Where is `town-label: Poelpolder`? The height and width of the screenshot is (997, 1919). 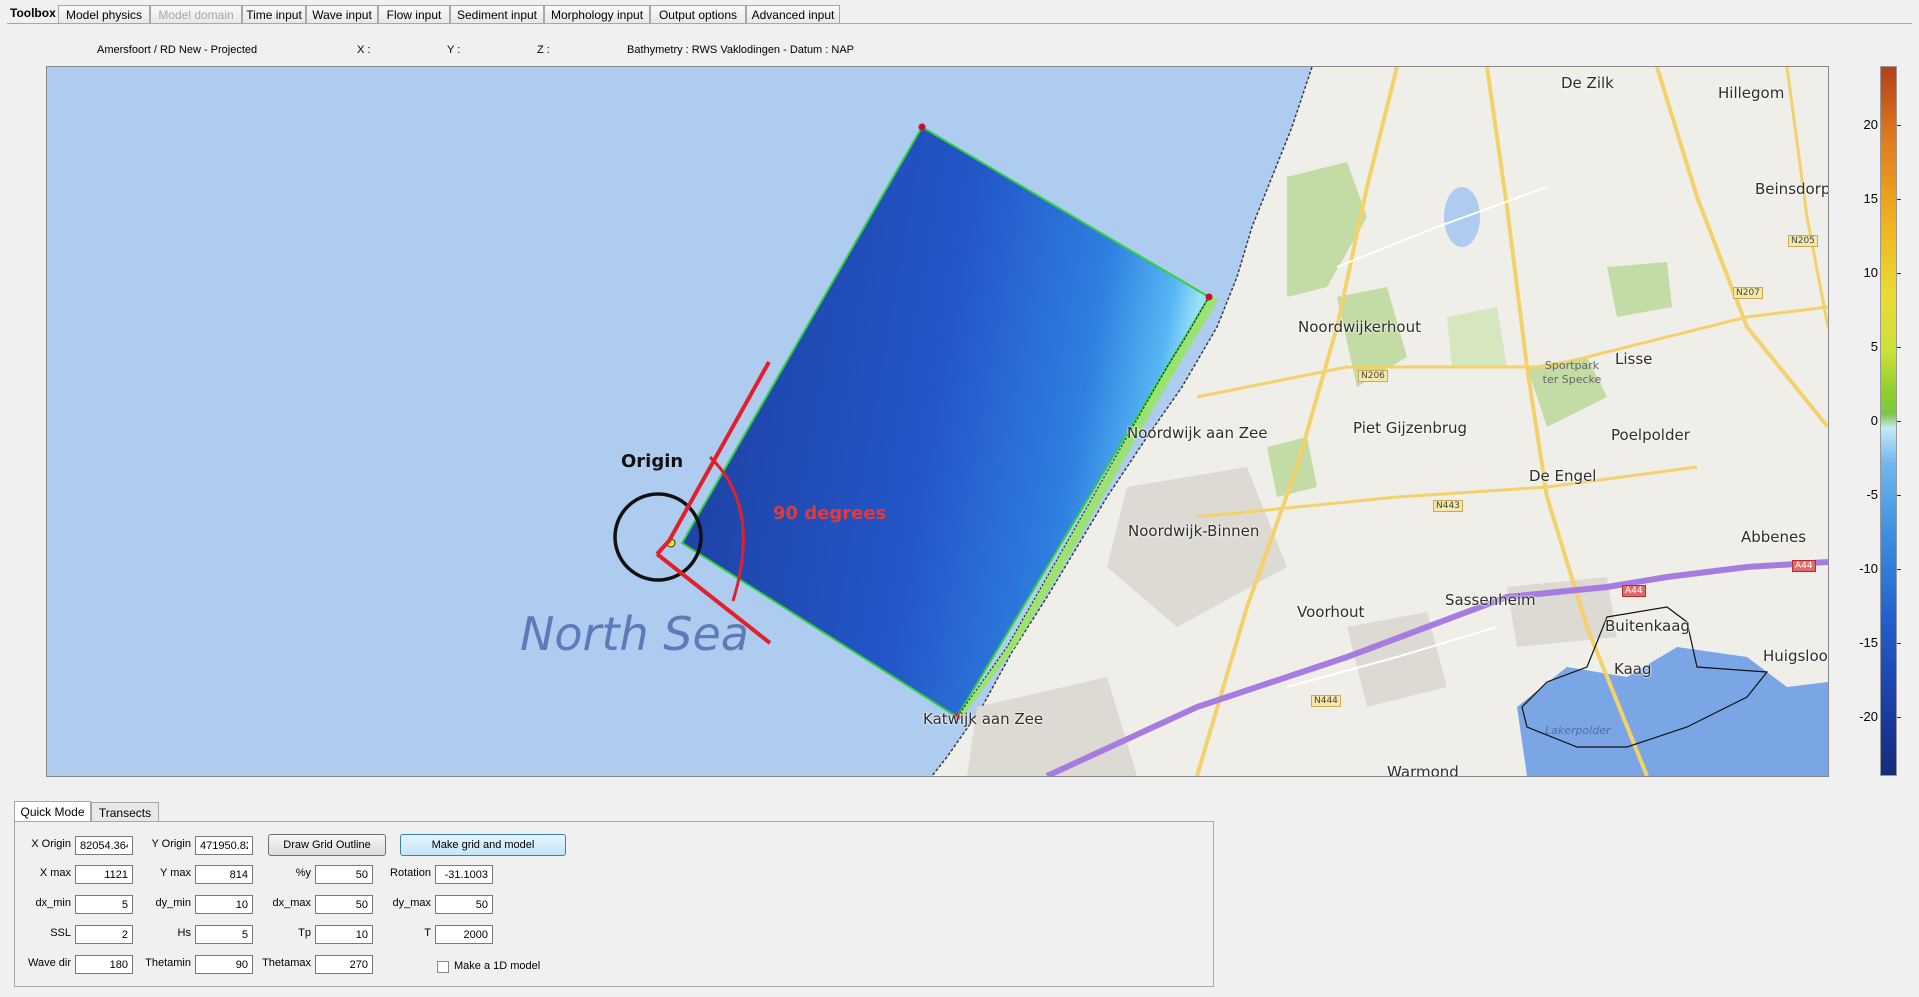
town-label: Poelpolder is located at coordinates (1650, 435).